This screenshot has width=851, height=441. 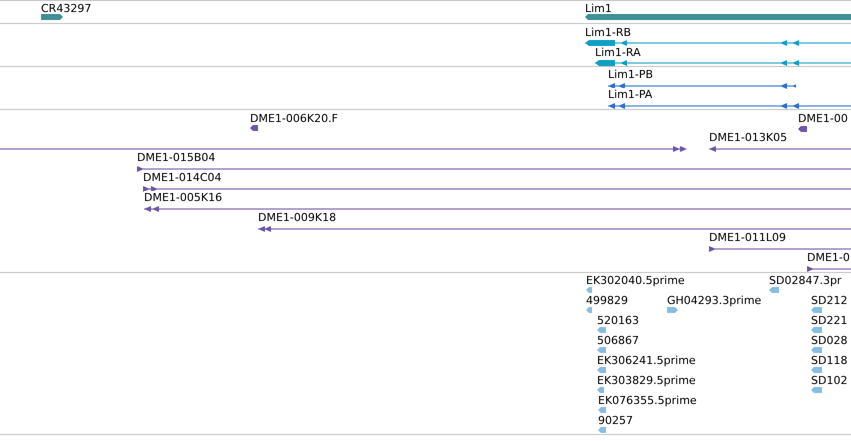 I want to click on feature-label: EK302040.5prime, so click(x=635, y=281).